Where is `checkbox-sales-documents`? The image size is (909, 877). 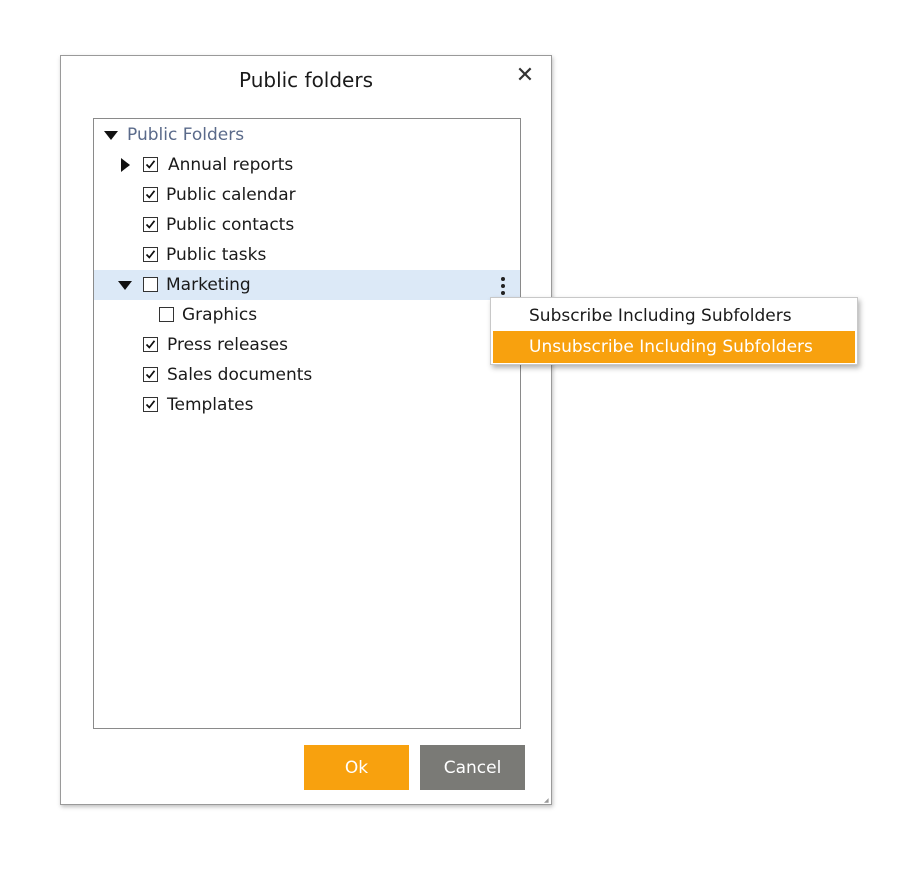
checkbox-sales-documents is located at coordinates (150, 374).